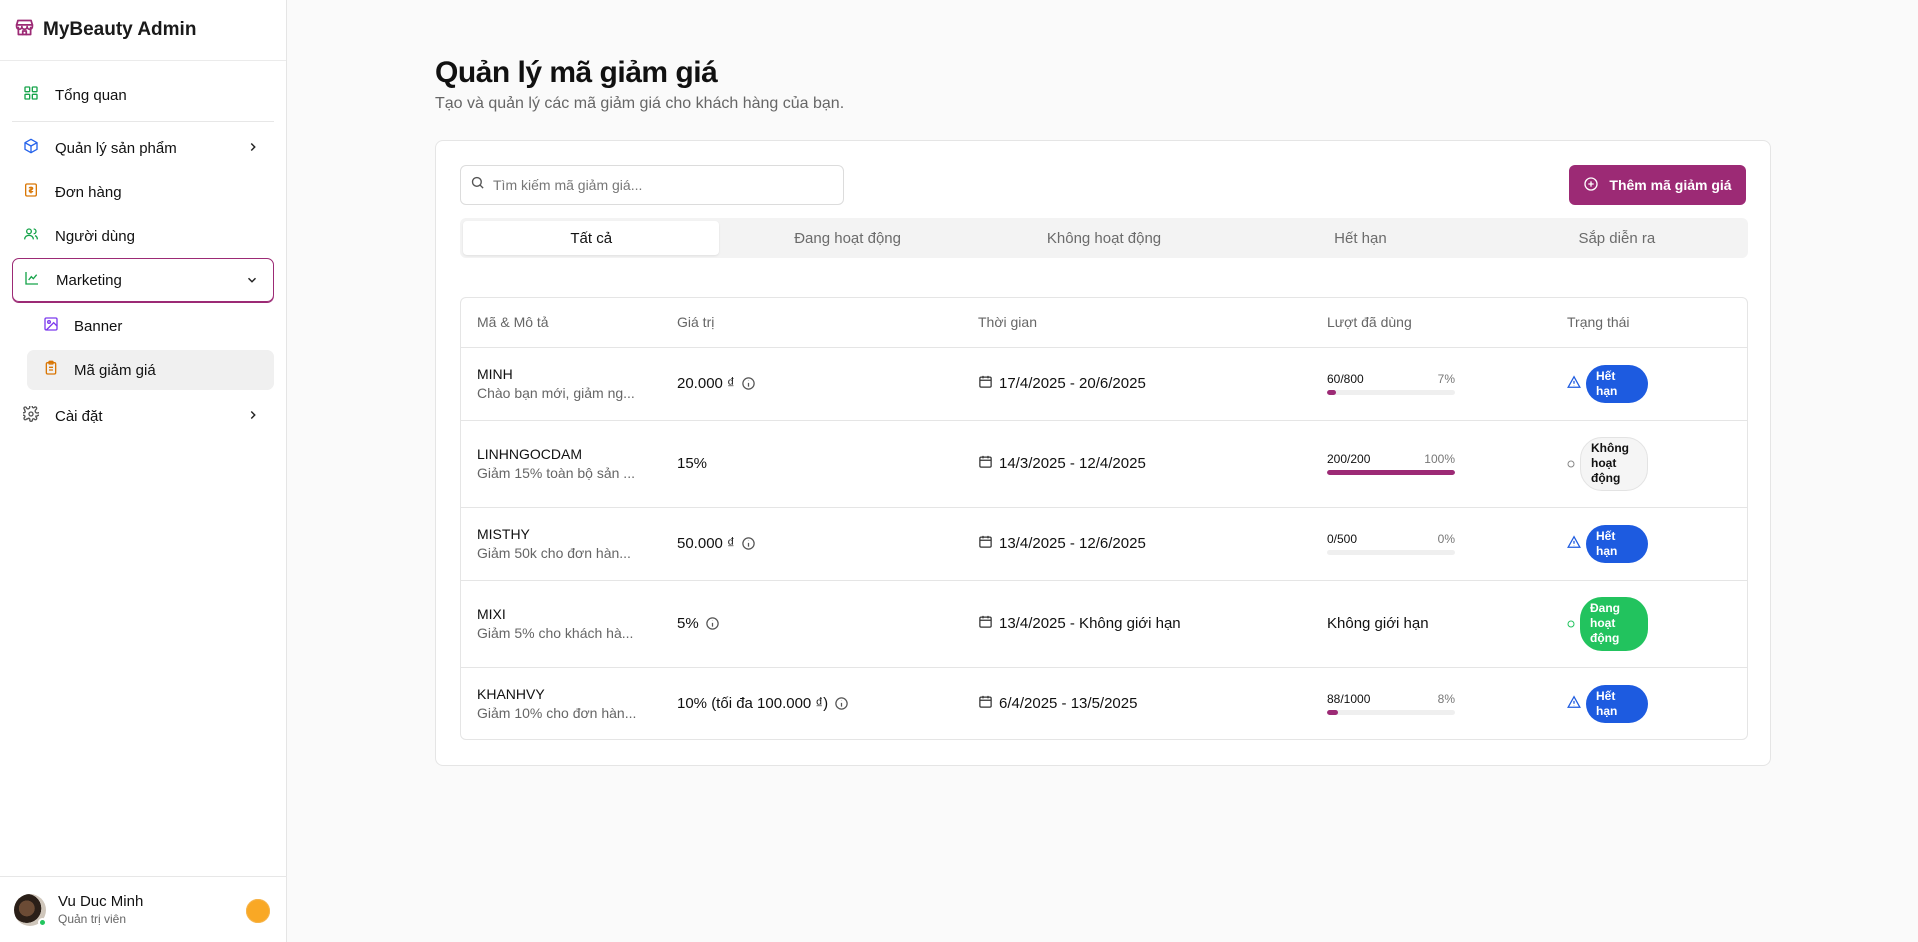  What do you see at coordinates (477, 185) in the screenshot?
I see `search-icon` at bounding box center [477, 185].